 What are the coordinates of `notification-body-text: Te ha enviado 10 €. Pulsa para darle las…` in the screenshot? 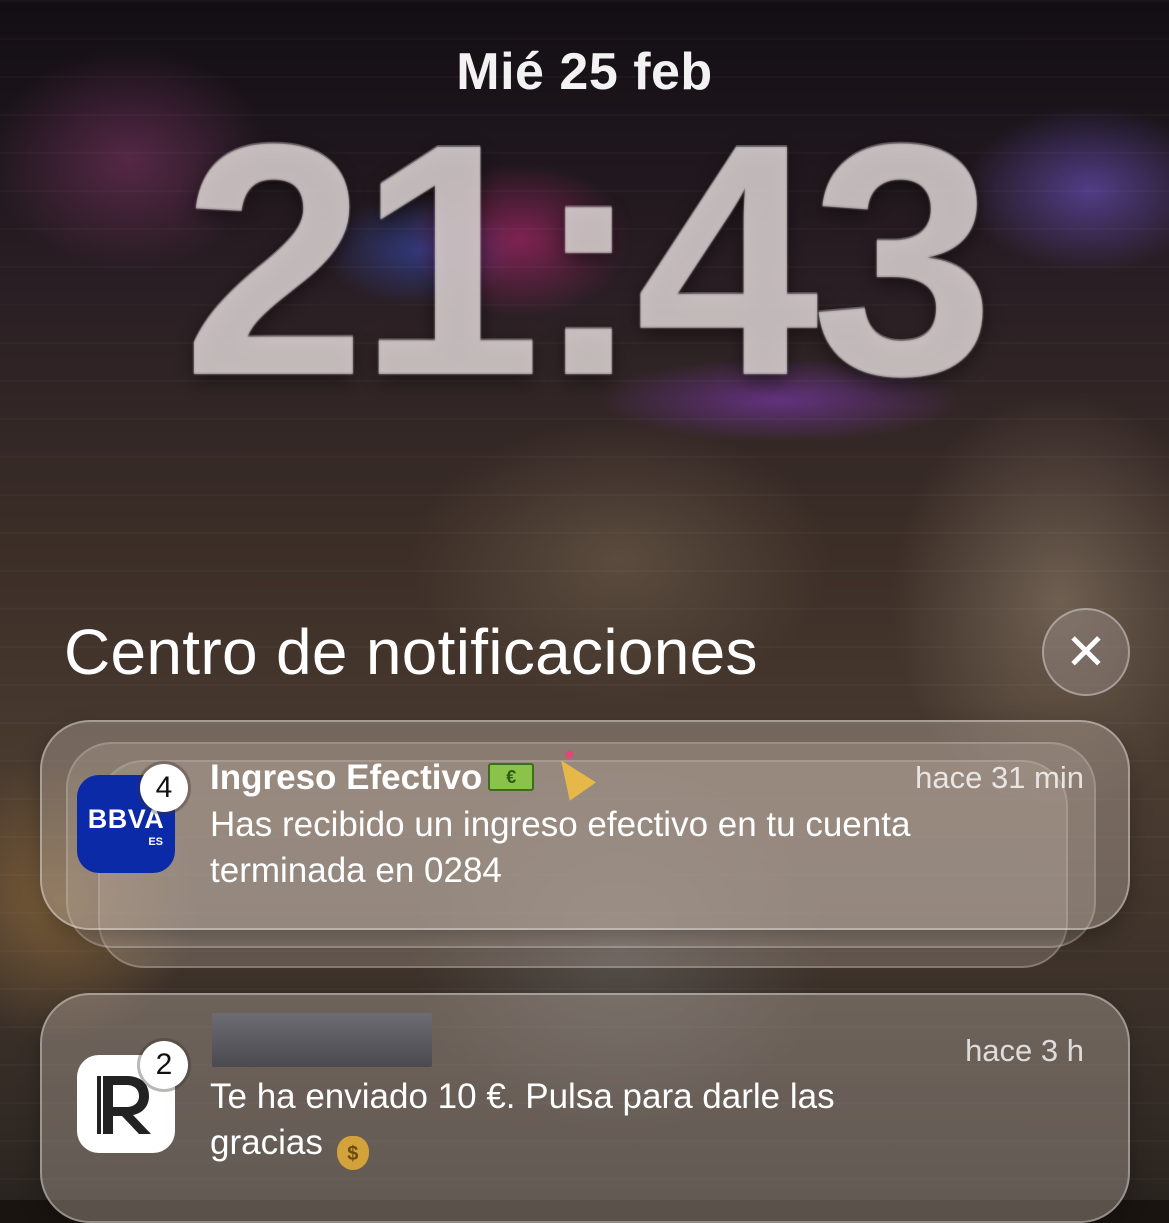 It's located at (522, 1119).